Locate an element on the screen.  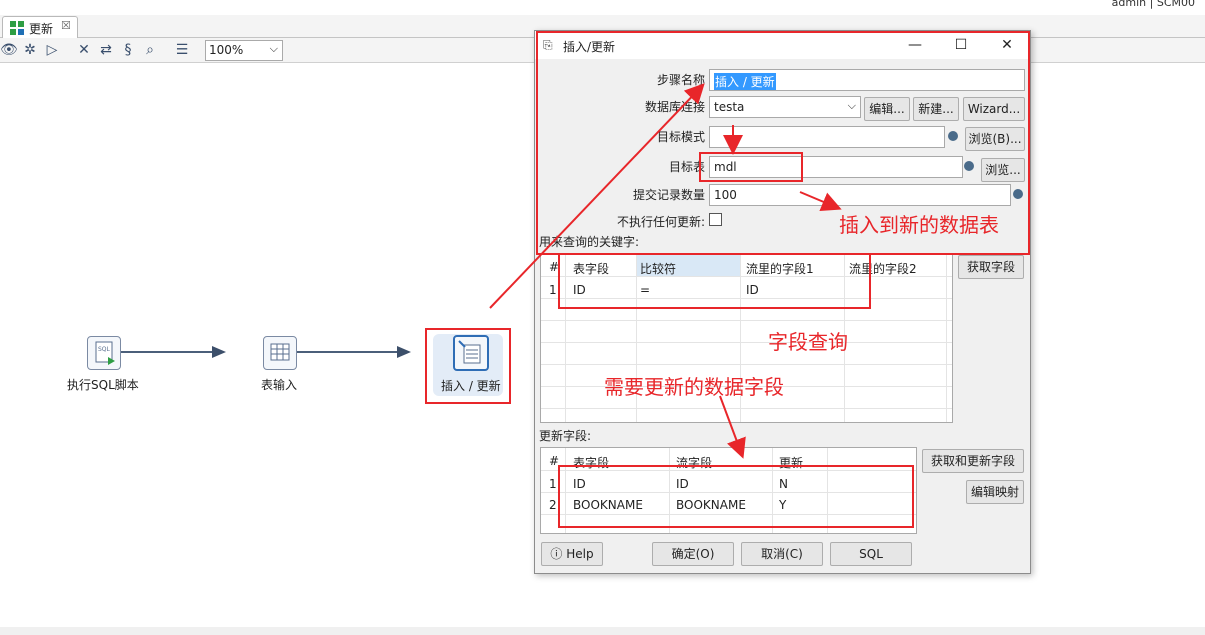
annotation-update-note: 需要更新的数据字段 is located at coordinates (694, 387).